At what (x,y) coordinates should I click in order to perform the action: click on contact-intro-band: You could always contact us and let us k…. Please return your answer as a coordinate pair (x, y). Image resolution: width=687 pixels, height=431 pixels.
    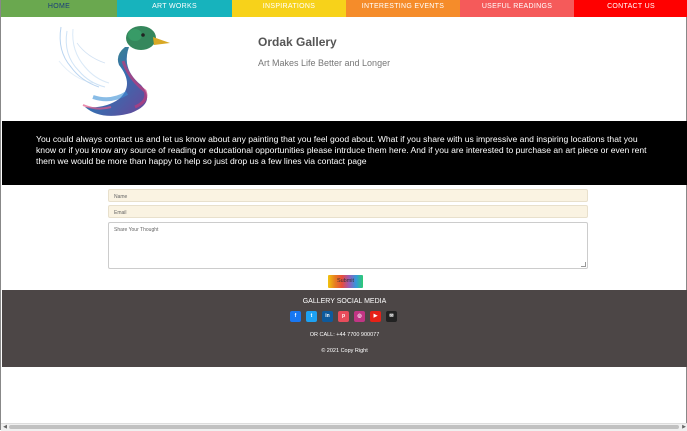
    Looking at the image, I should click on (344, 153).